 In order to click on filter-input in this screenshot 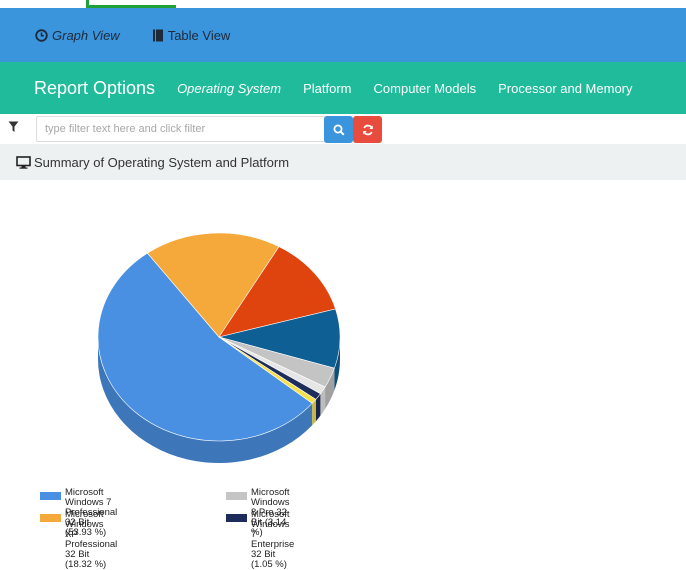, I will do `click(181, 129)`.